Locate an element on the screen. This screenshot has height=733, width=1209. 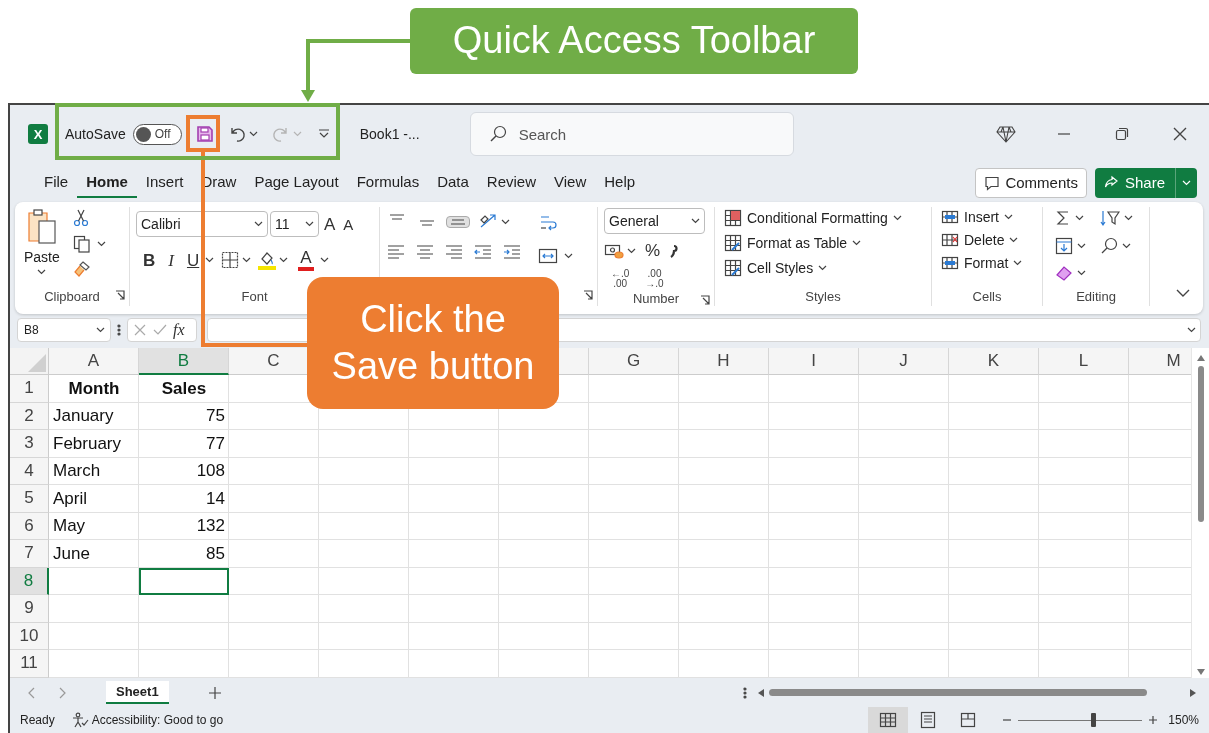
menu-tab: Page Layout is located at coordinates (296, 182).